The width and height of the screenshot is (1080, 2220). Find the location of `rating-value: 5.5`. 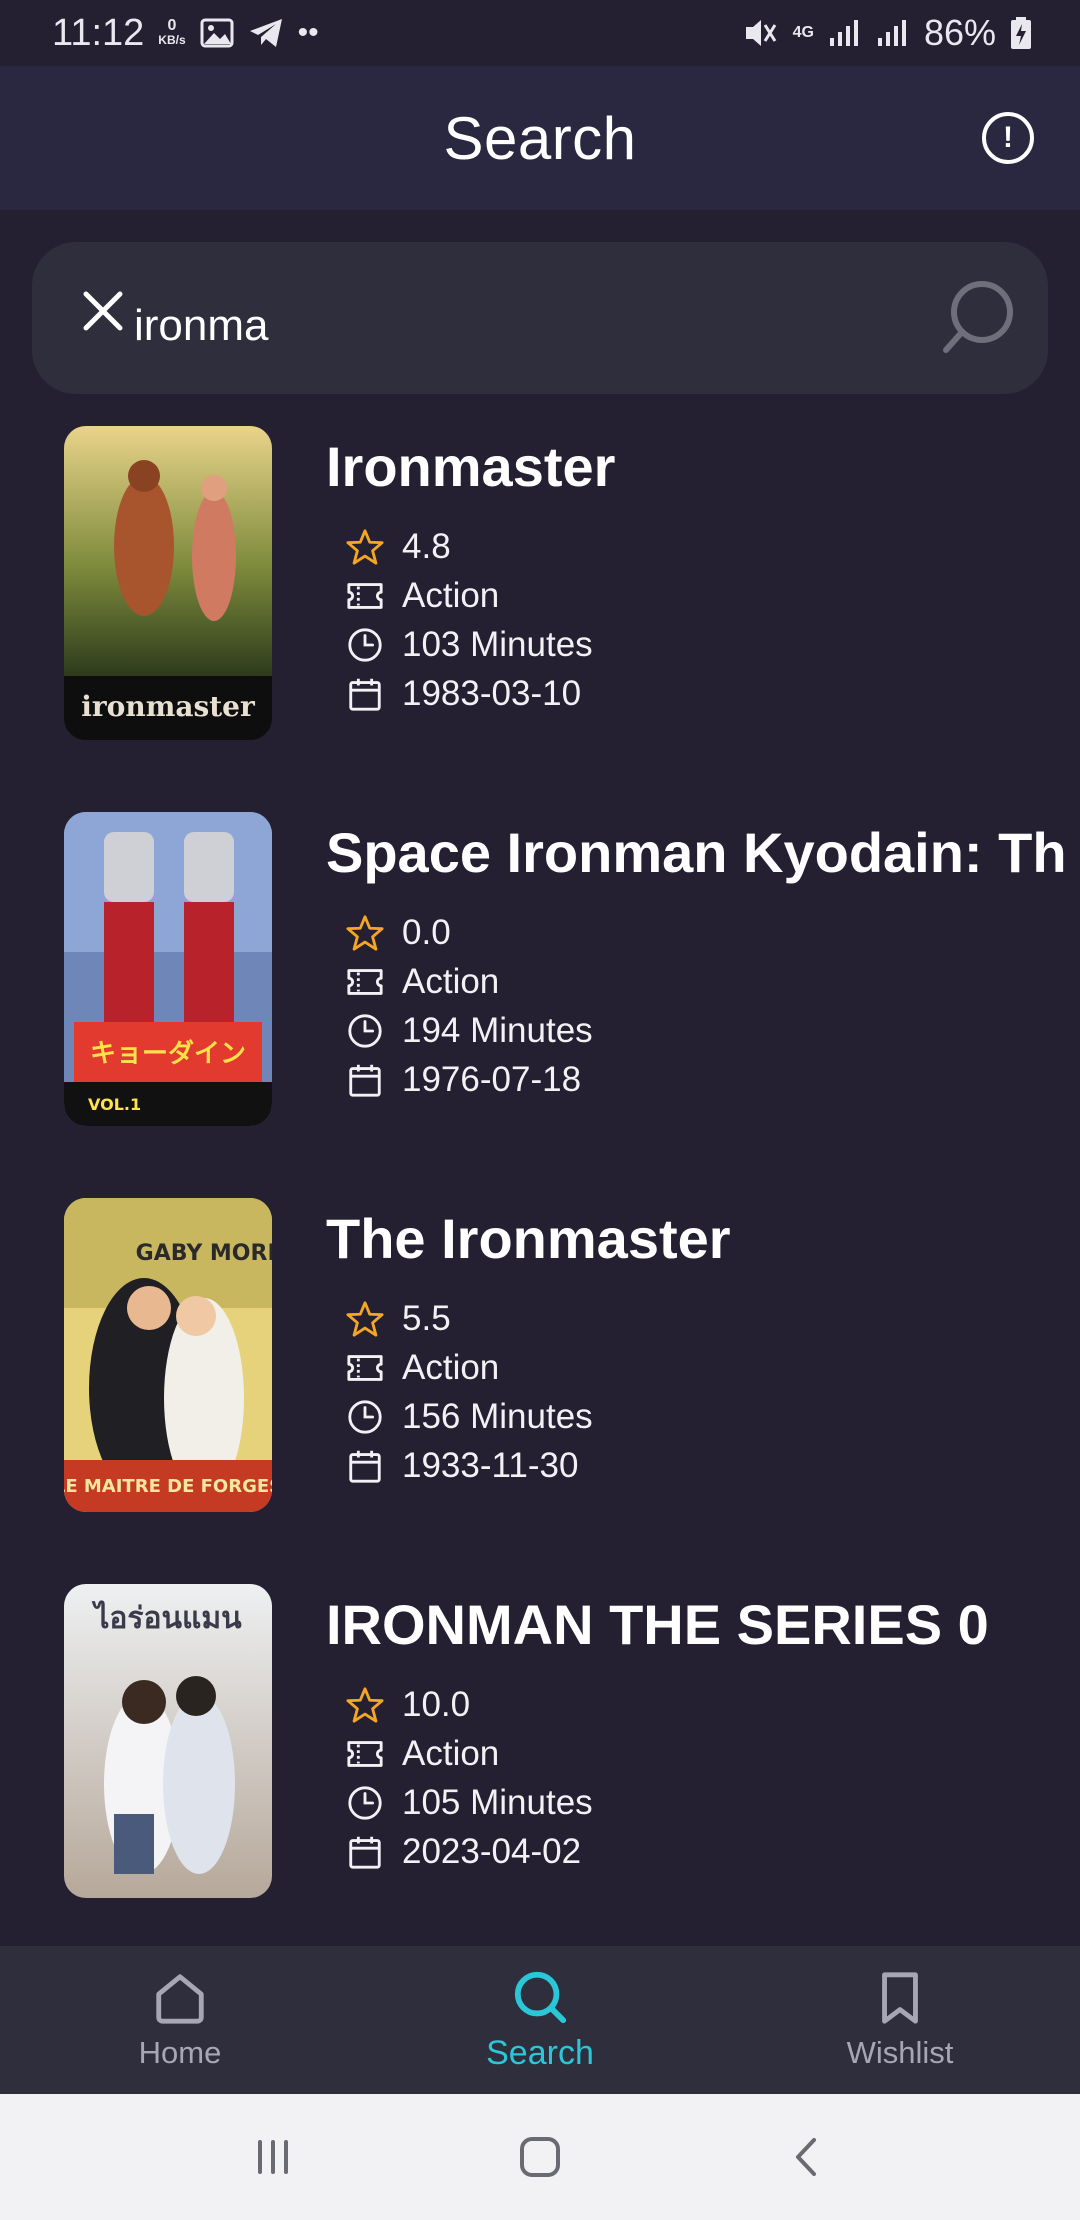

rating-value: 5.5 is located at coordinates (426, 1318).